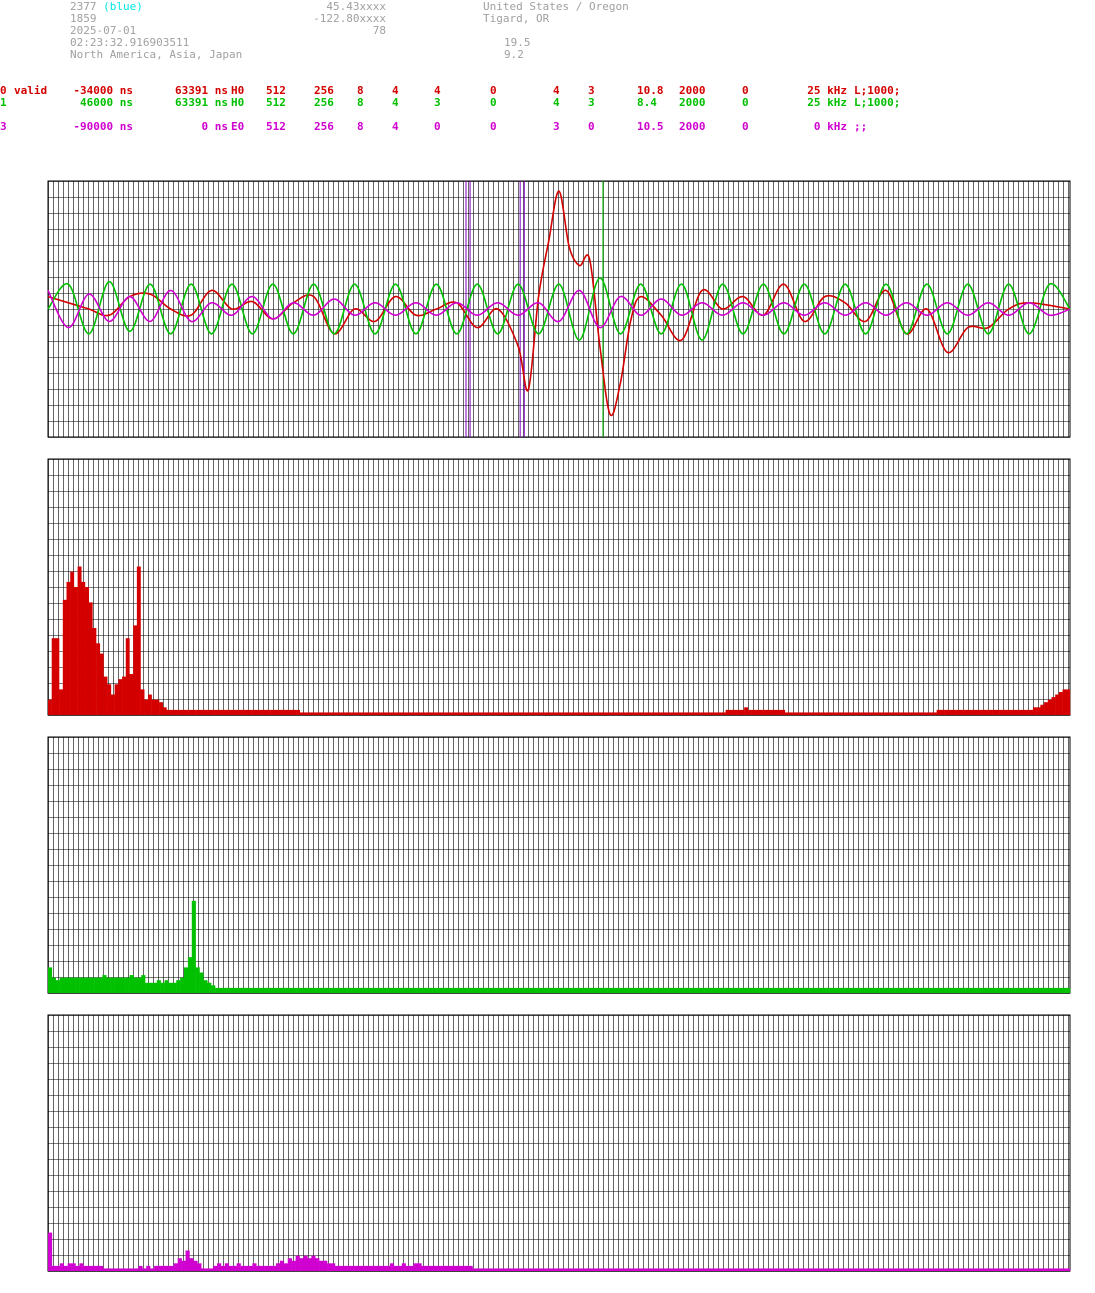 The height and width of the screenshot is (1293, 1095). What do you see at coordinates (103, 126) in the screenshot?
I see `channel-3-offset: -90000 ns` at bounding box center [103, 126].